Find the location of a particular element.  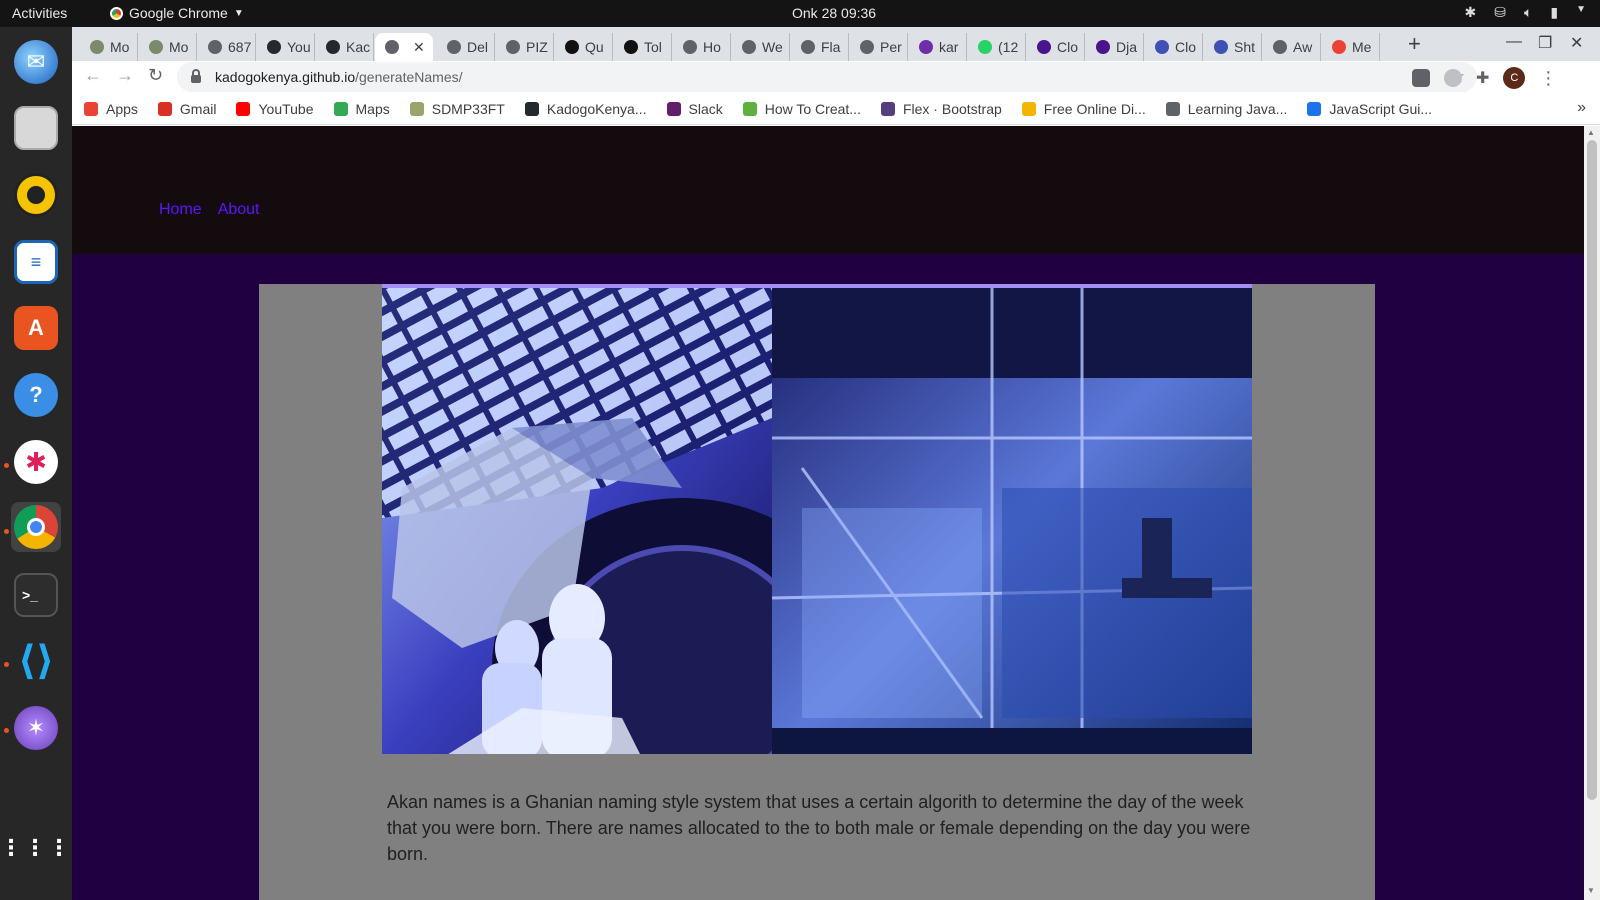

volume-icon: 🔈︎ is located at coordinates (1528, 12).